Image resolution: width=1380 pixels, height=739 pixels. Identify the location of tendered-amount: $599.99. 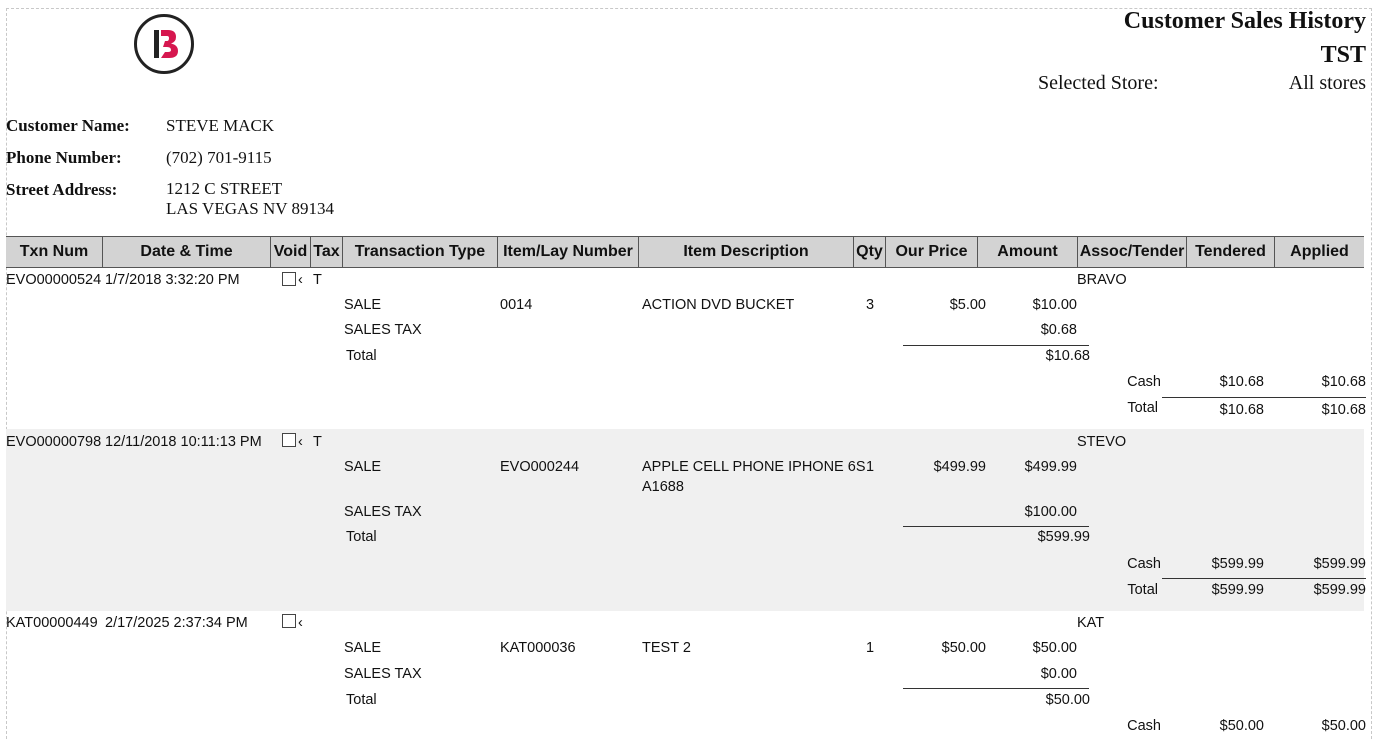
(1237, 564).